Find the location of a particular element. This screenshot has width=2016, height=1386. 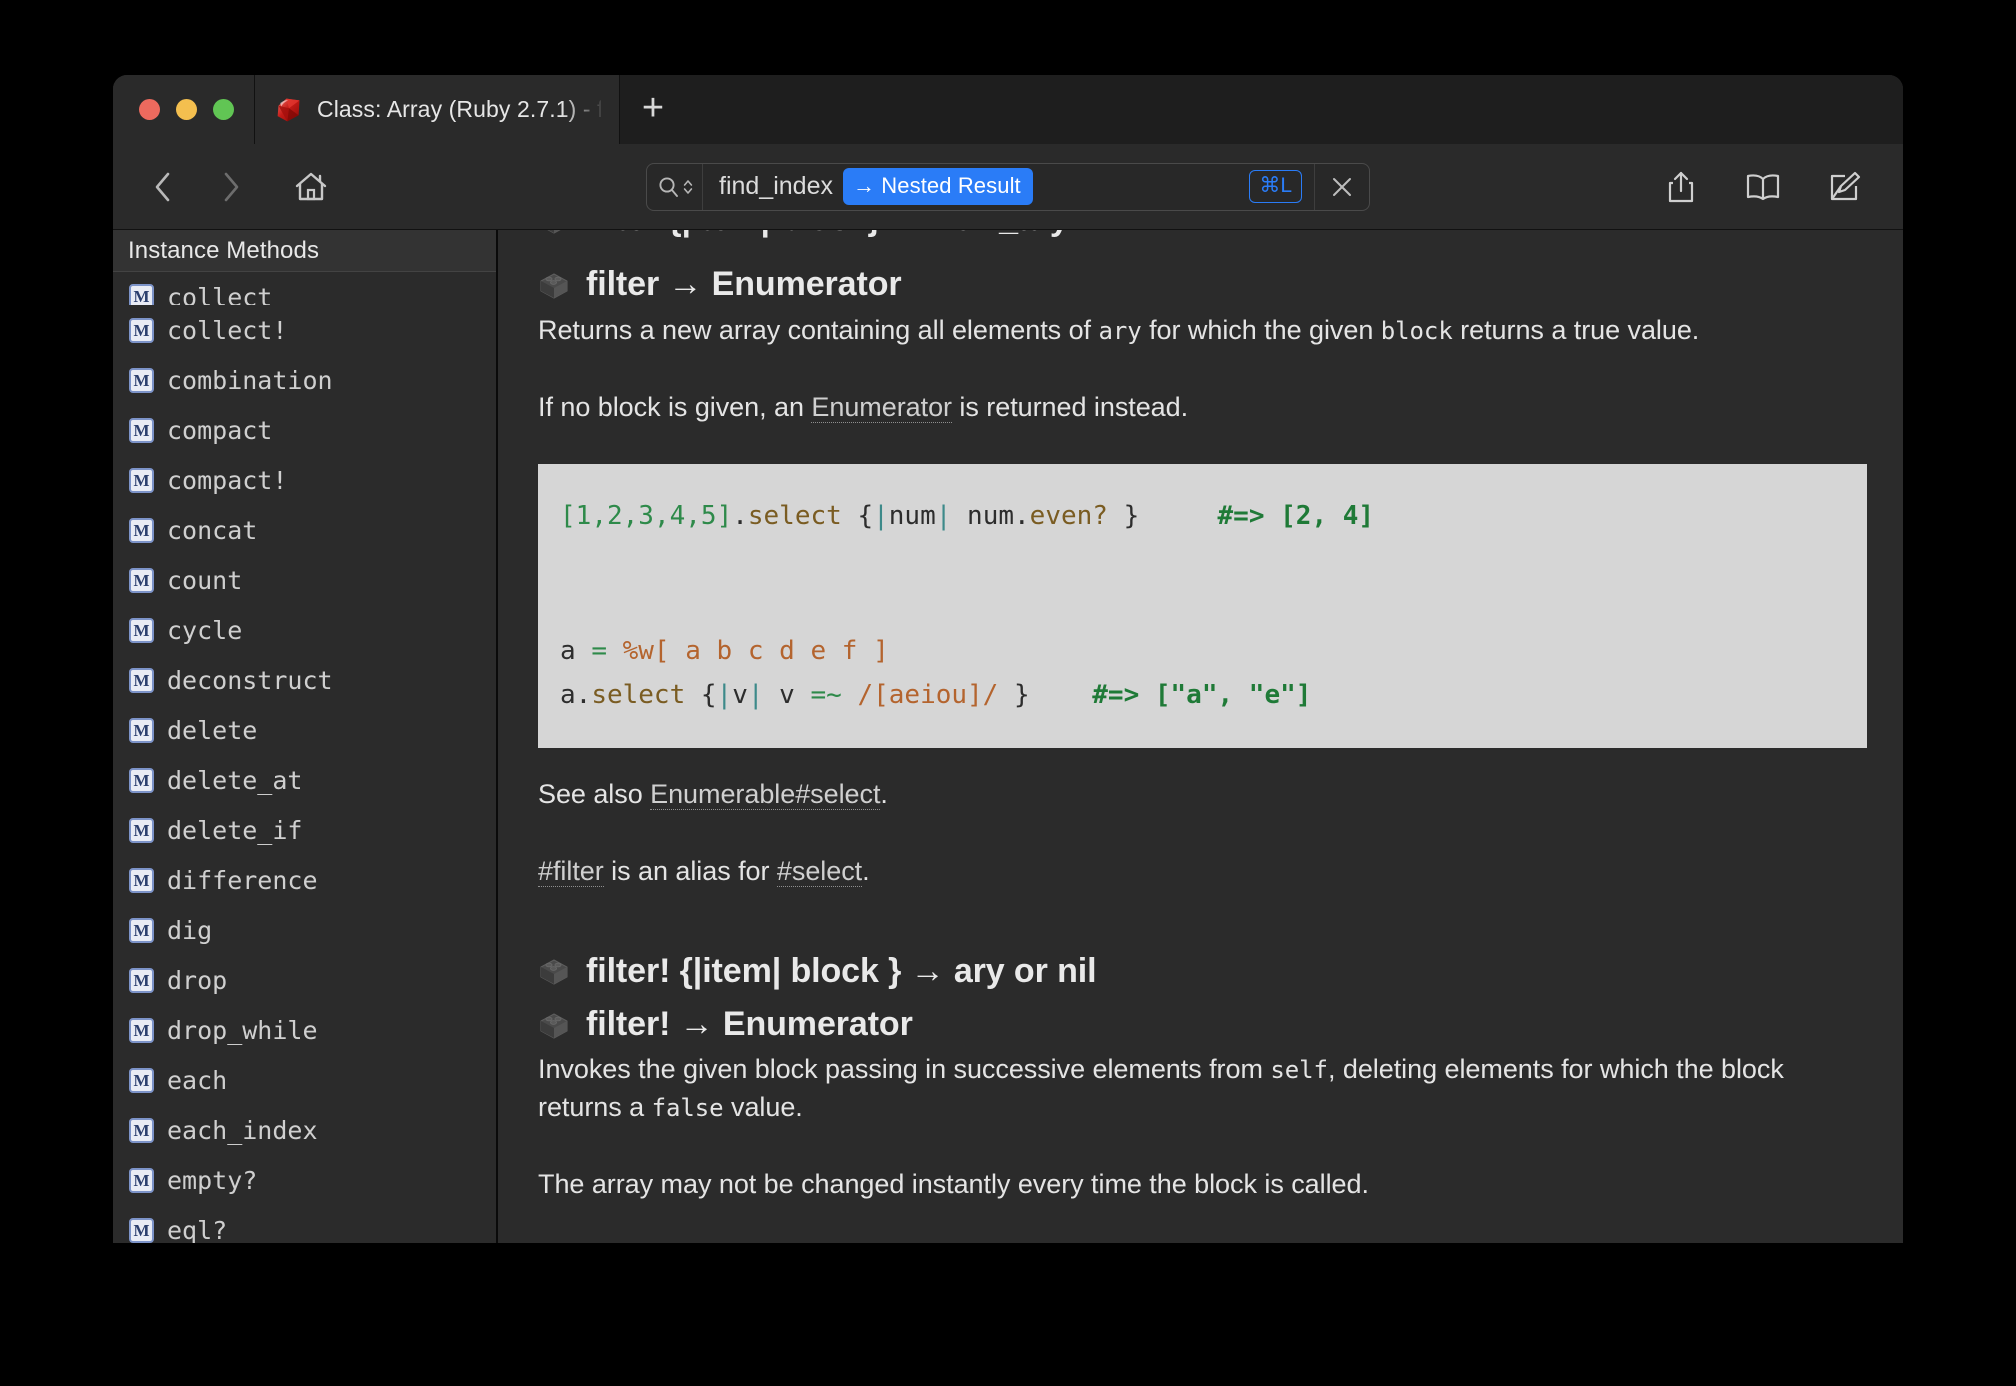

para-text: . is located at coordinates (884, 794).